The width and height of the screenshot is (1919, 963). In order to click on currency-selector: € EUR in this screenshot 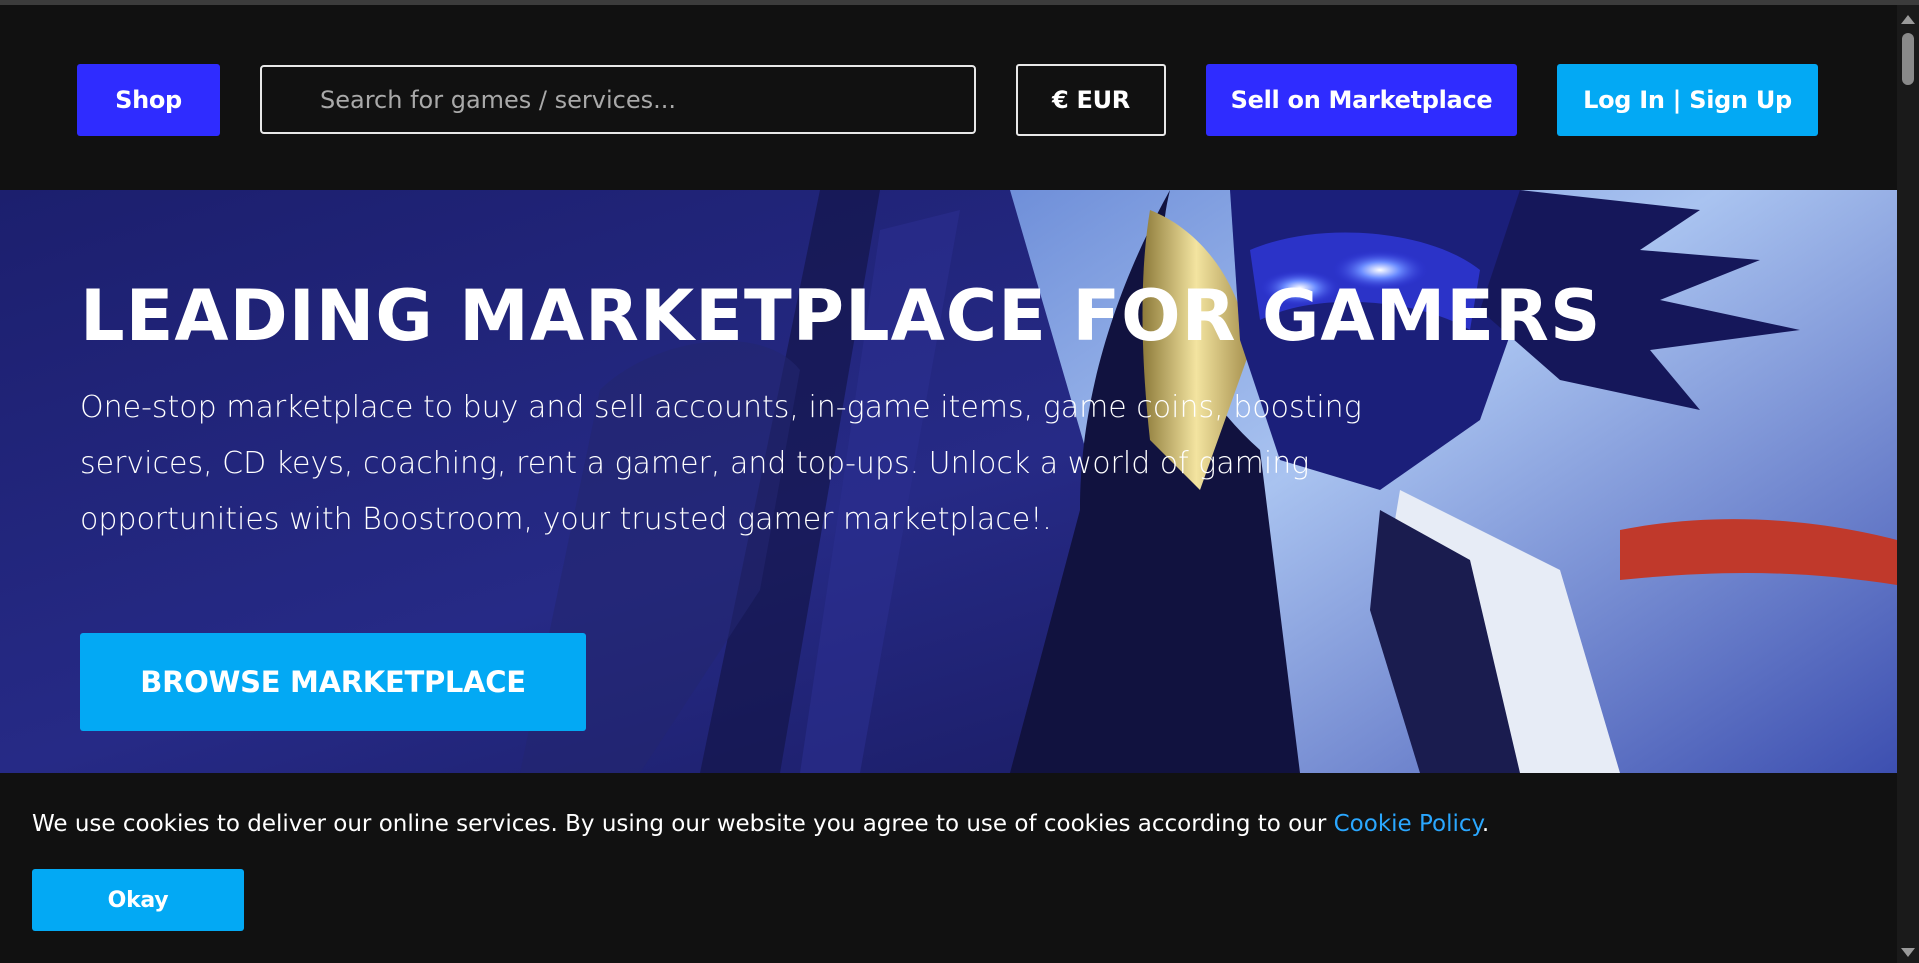, I will do `click(1091, 100)`.